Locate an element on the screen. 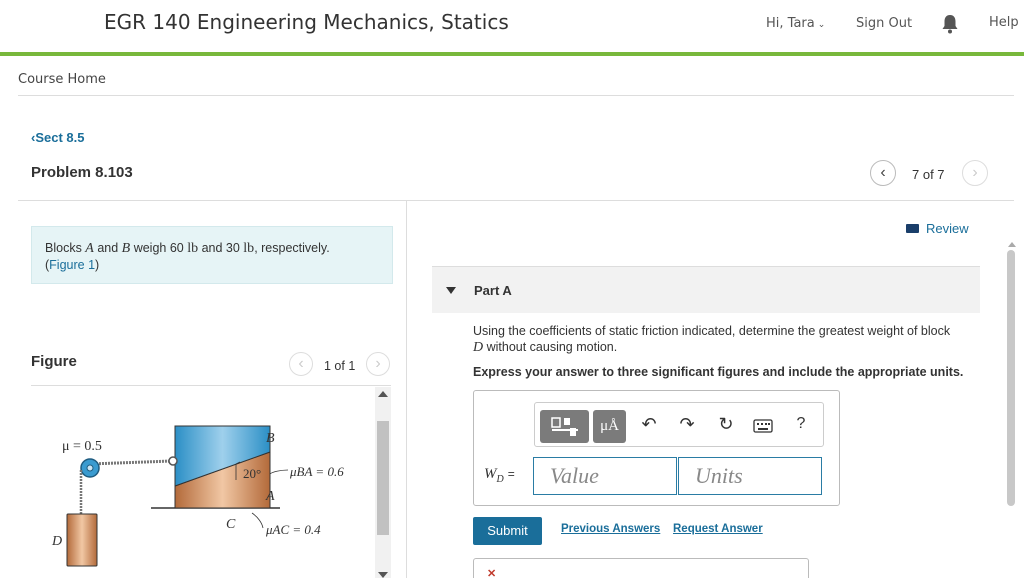 The width and height of the screenshot is (1024, 578). statement-text: and is located at coordinates (107, 248).